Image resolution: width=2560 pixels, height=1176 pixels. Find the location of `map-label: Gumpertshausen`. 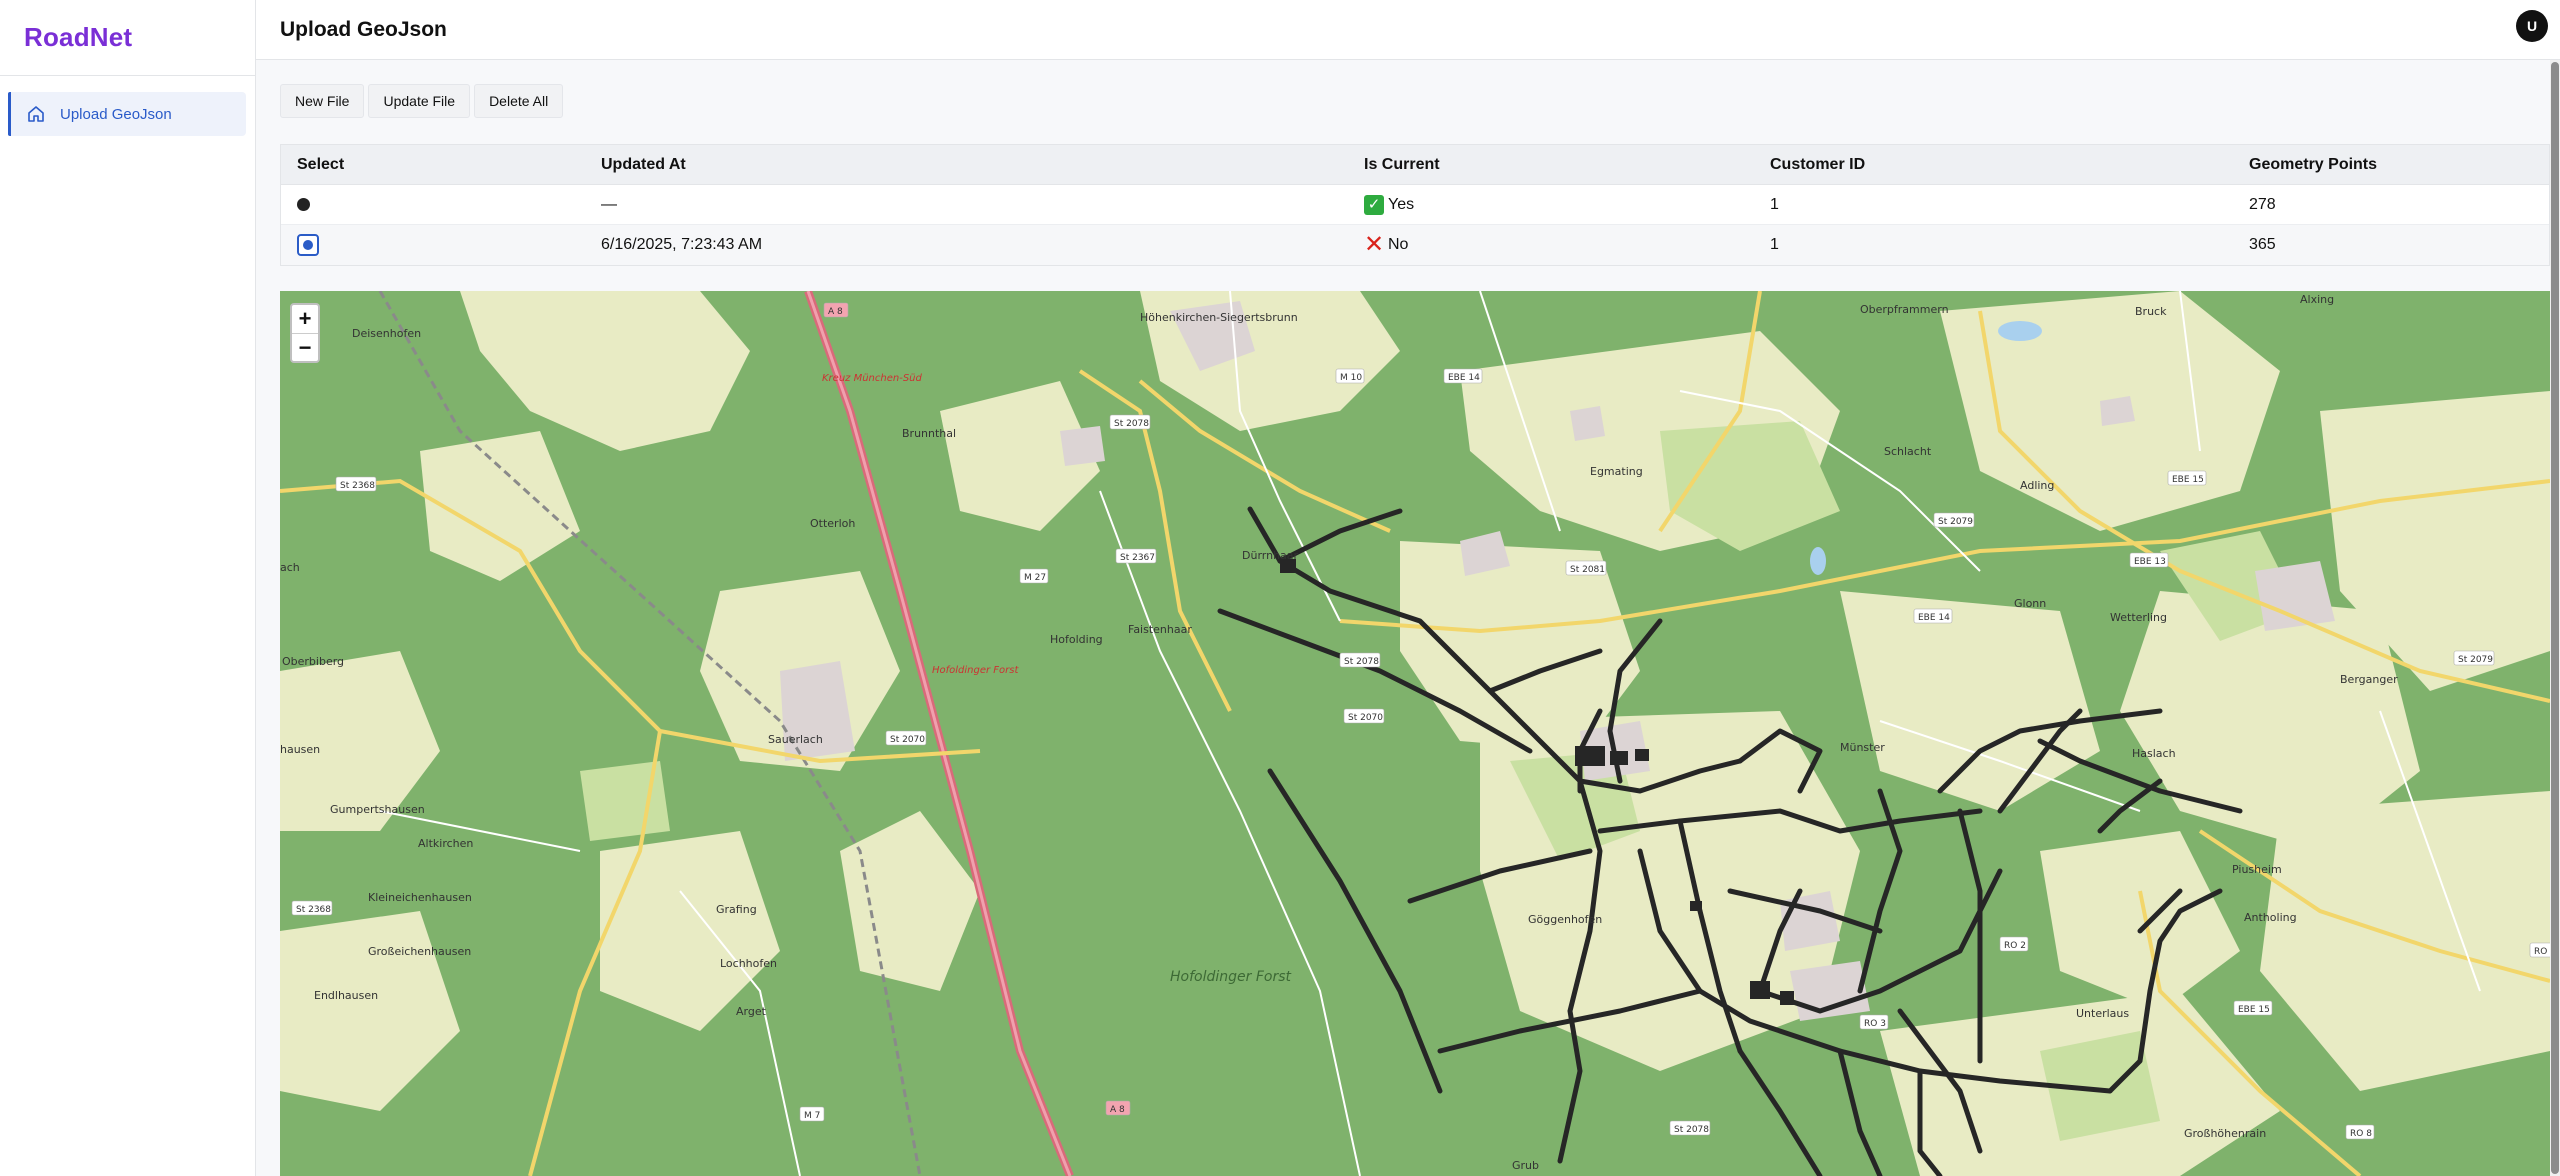

map-label: Gumpertshausen is located at coordinates (377, 809).